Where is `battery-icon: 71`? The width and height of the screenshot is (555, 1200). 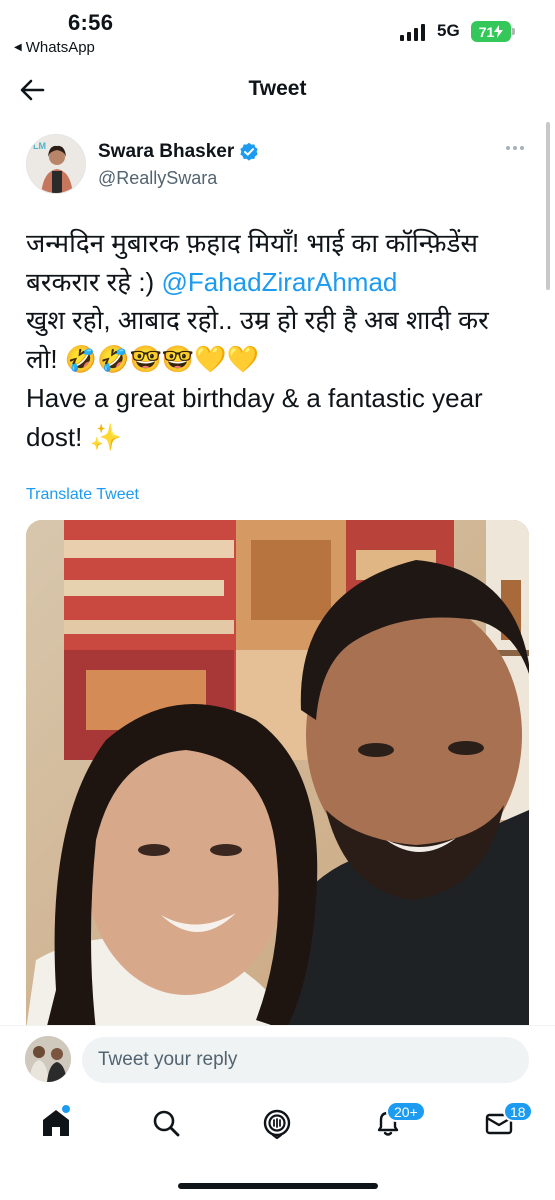 battery-icon: 71 is located at coordinates (491, 31).